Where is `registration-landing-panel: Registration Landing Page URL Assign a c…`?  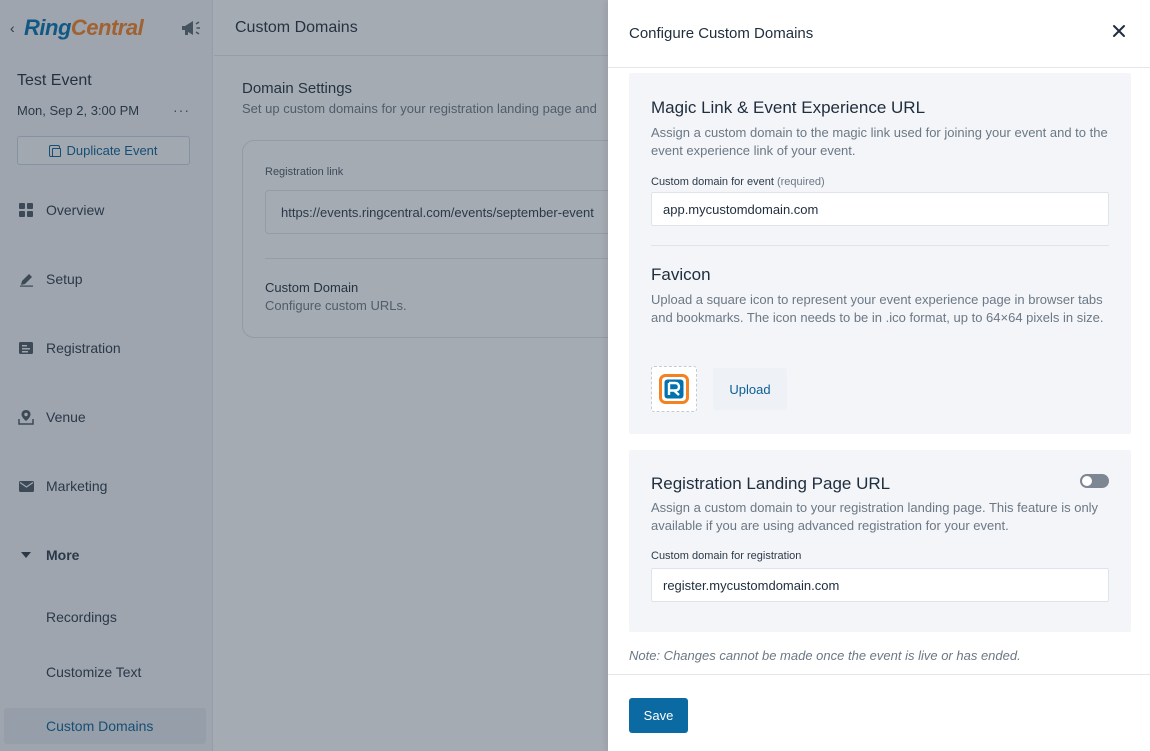 registration-landing-panel: Registration Landing Page URL Assign a c… is located at coordinates (880, 541).